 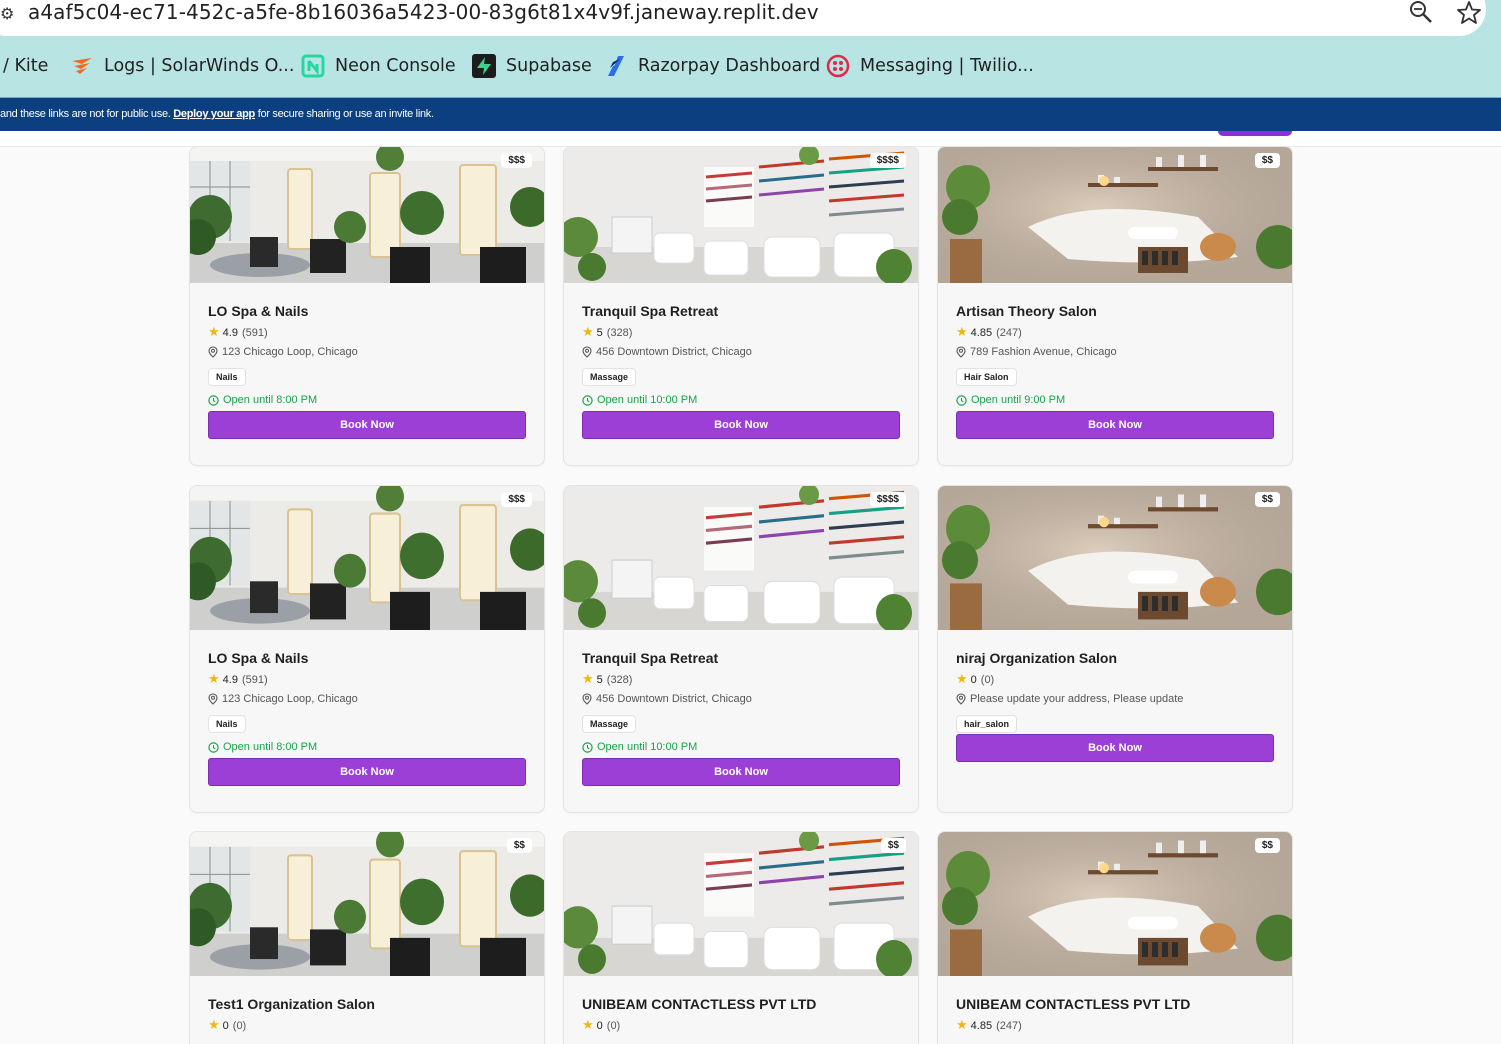 What do you see at coordinates (1026, 311) in the screenshot?
I see `salon-name: Artisan Theory Salon` at bounding box center [1026, 311].